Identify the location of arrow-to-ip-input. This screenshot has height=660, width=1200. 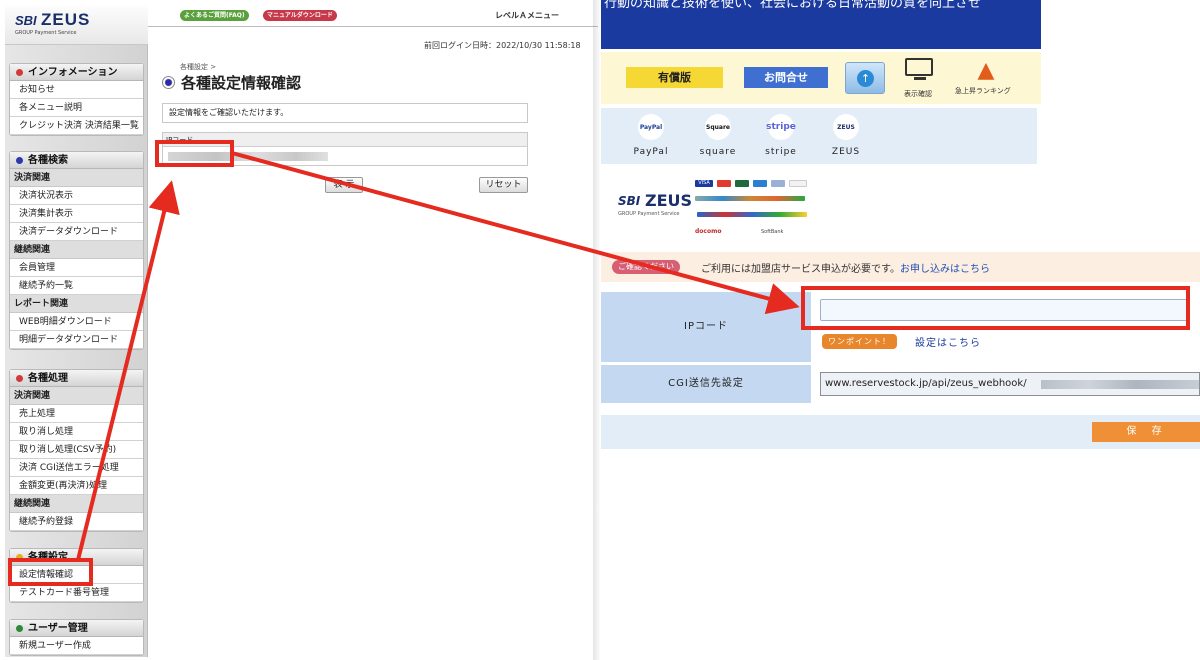
(515, 233).